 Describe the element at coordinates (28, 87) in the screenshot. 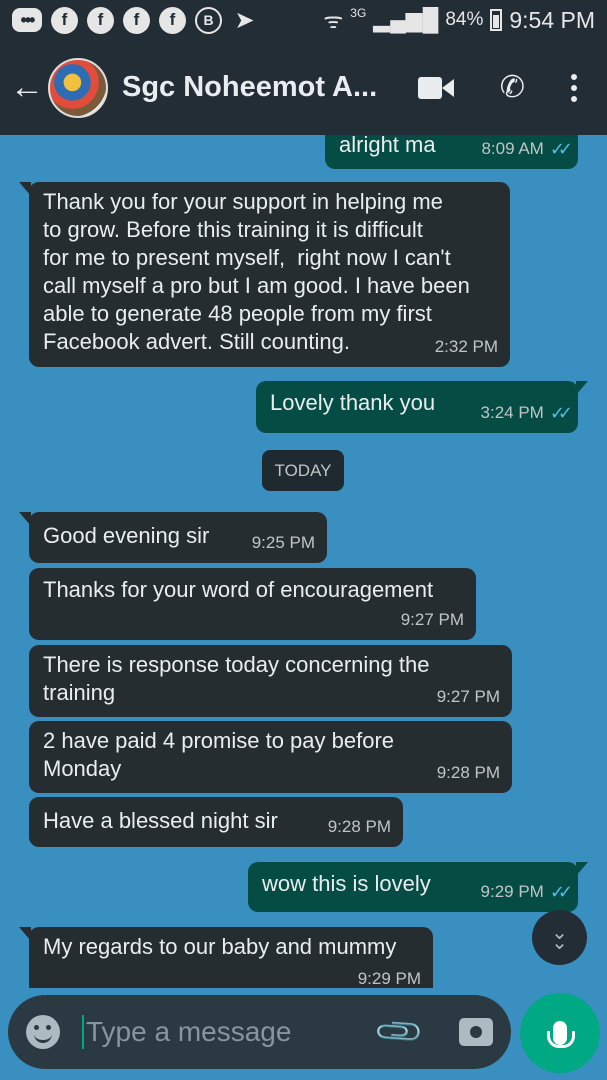

I see `back-arrow-icon: ←` at that location.